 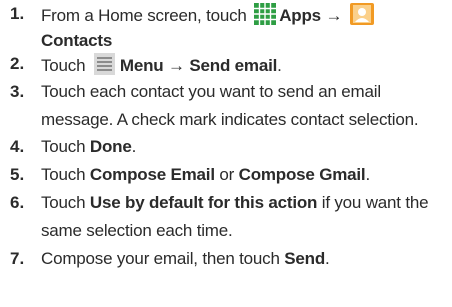 I want to click on step-text-post: if you want the, so click(x=375, y=202).